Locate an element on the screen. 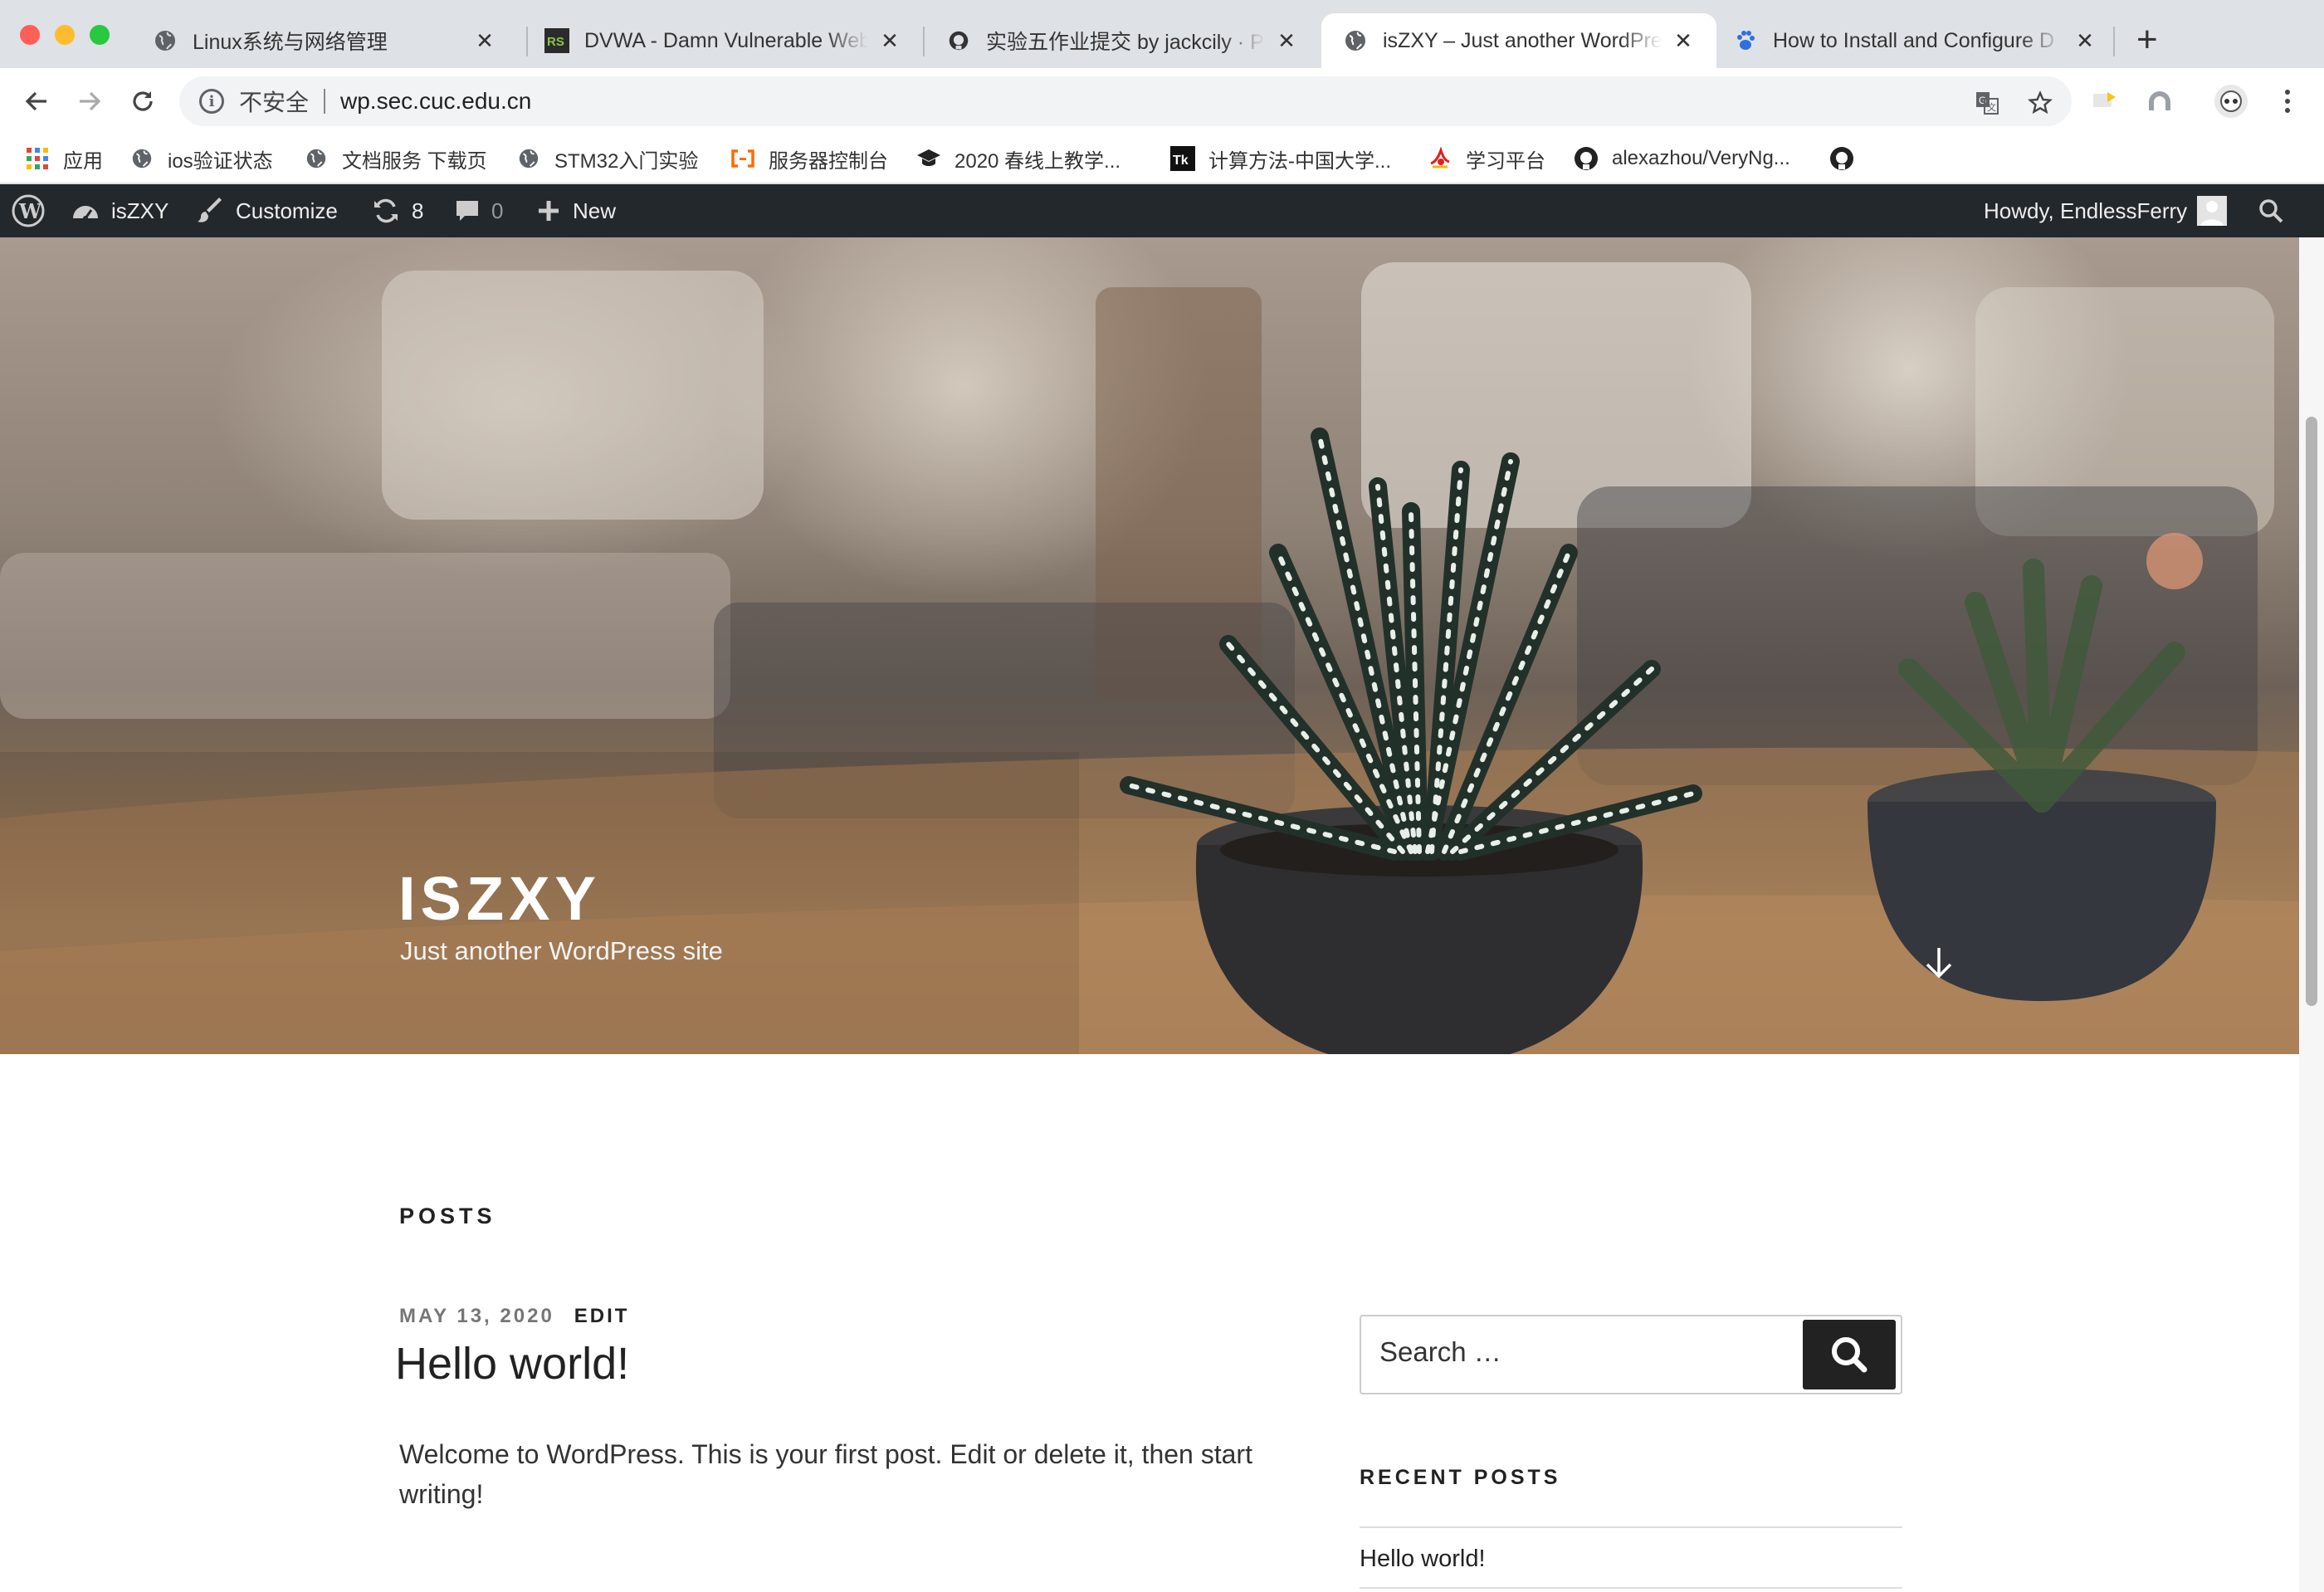  browser-tab: 实验五作业提交 by jackcily · Pu ✕ is located at coordinates (1121, 40).